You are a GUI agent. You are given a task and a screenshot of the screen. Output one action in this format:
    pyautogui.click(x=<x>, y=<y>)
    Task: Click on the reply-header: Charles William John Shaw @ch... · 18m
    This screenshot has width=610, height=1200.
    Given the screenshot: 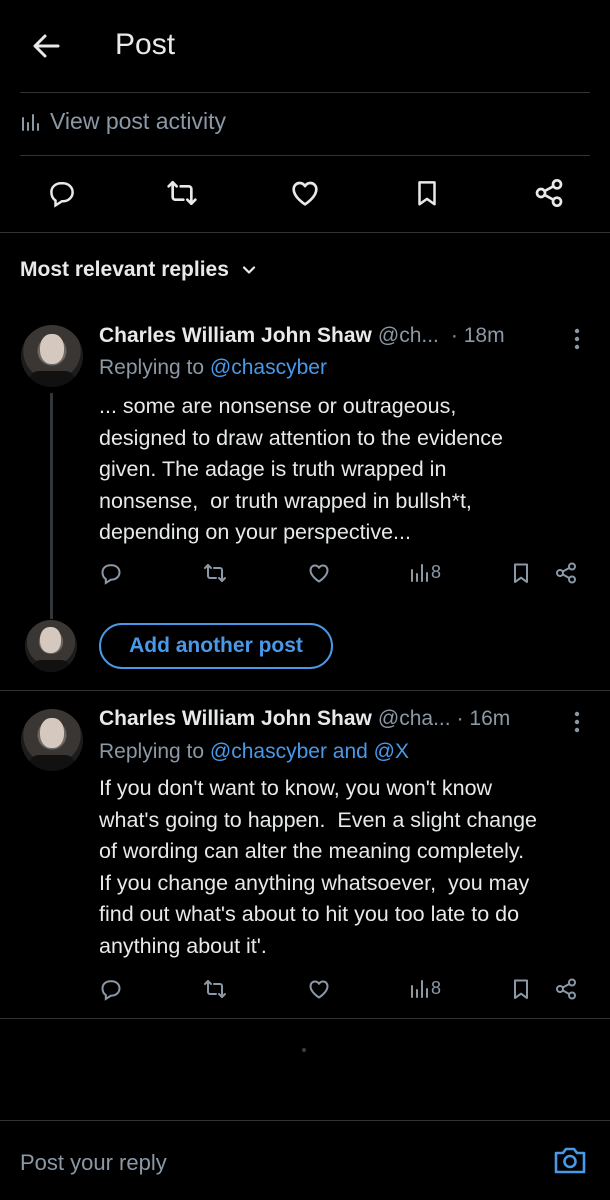 What is the action you would take?
    pyautogui.click(x=329, y=336)
    